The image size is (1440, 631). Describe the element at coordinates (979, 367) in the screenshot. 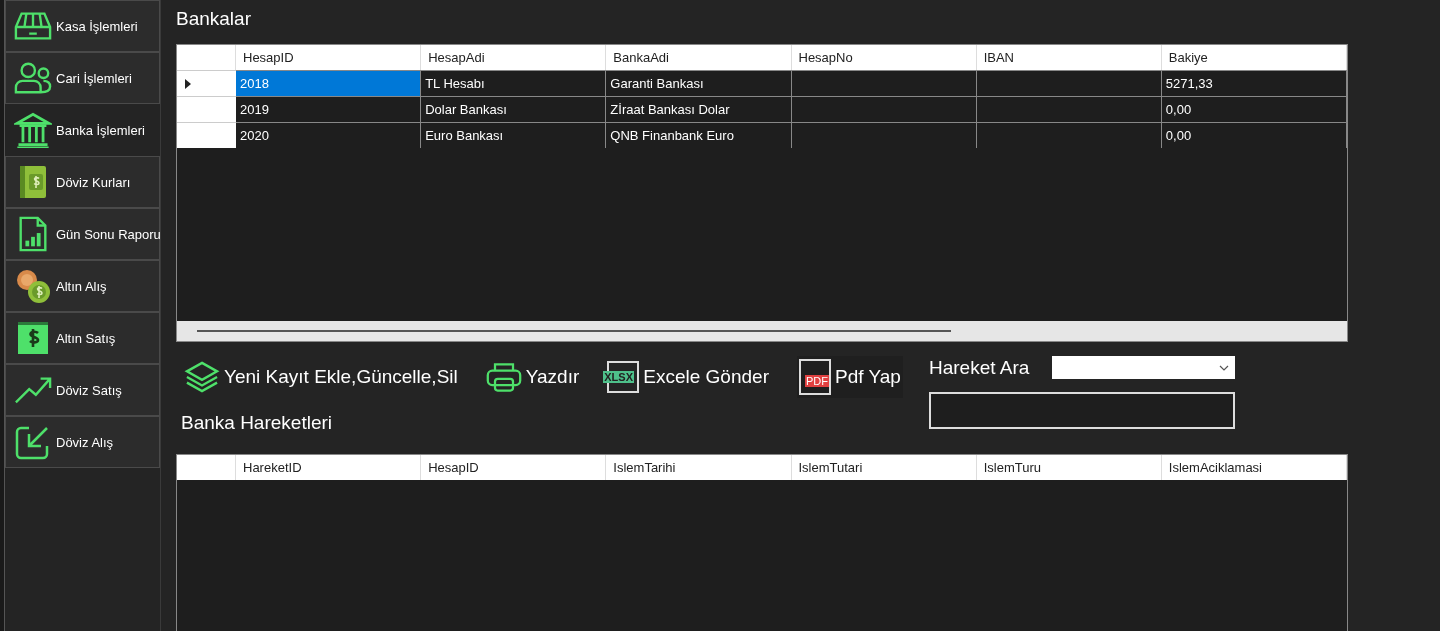

I see `search-label: Hareket Ara` at that location.